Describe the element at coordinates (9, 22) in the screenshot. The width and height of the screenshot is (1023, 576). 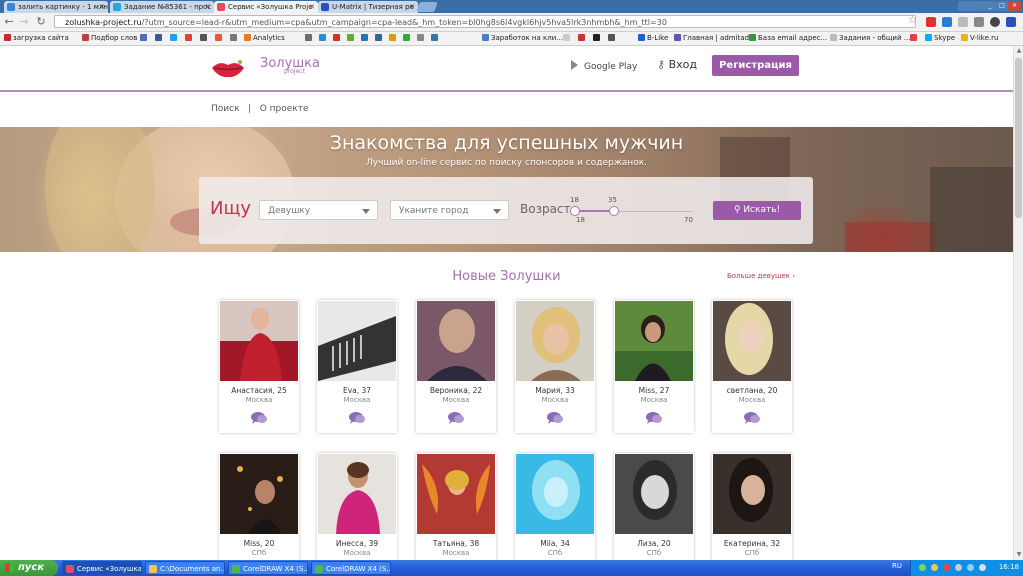
I see `back-icon: ←` at that location.